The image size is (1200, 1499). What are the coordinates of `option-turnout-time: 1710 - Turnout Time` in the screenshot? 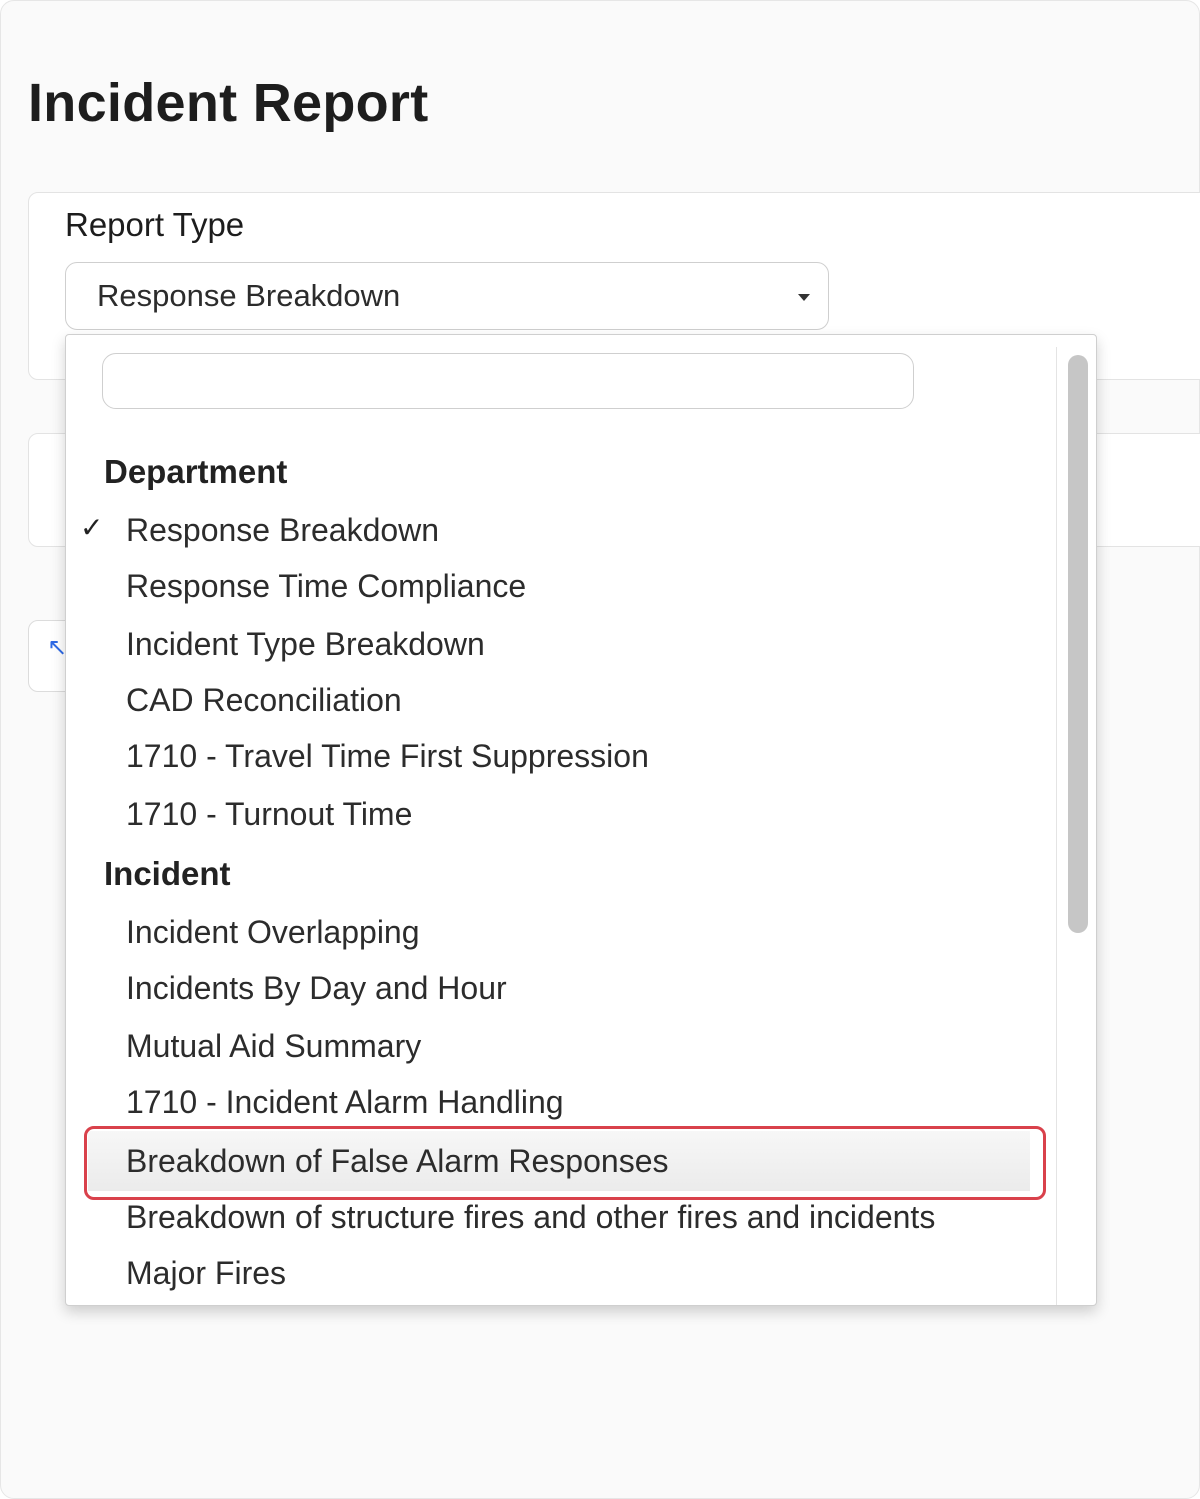 It's located at (269, 814).